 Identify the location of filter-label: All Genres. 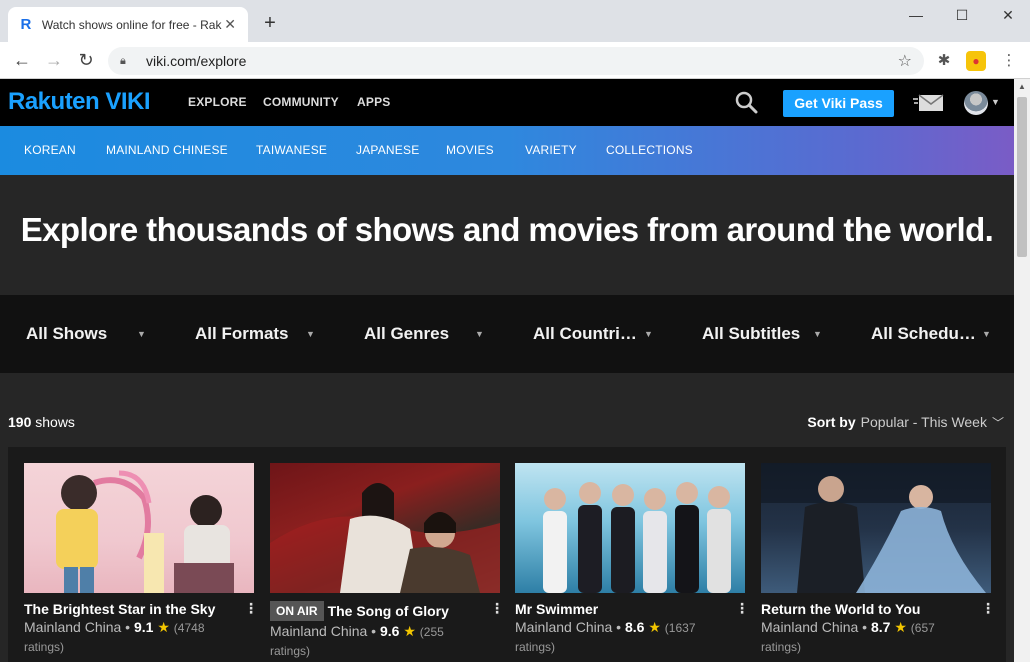
(407, 333).